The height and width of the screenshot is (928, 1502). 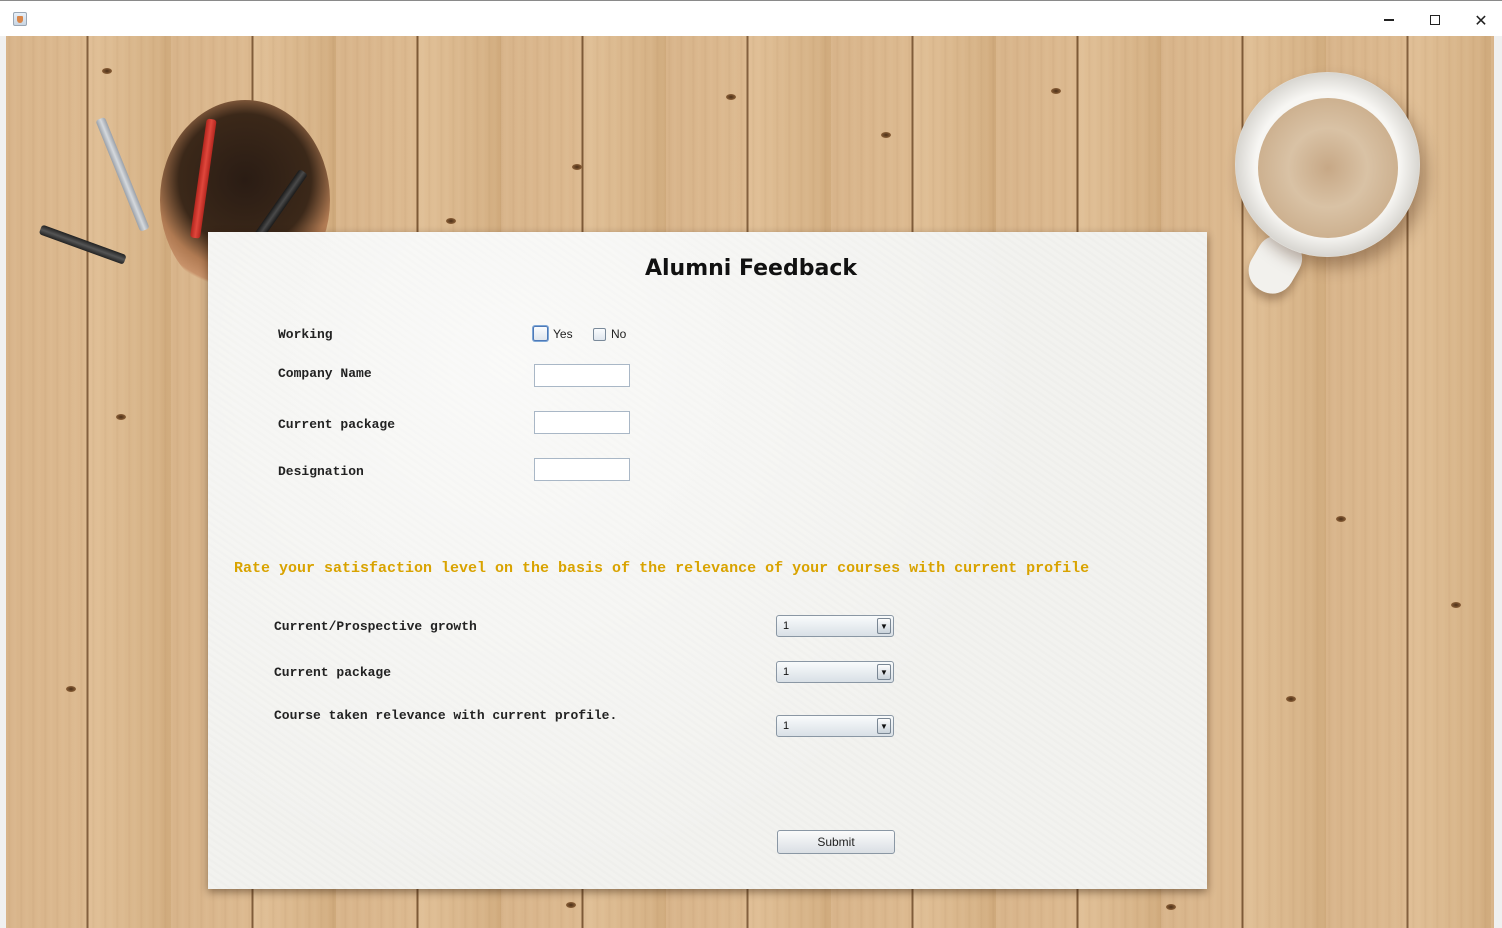 I want to click on current-package-label: Current package, so click(x=337, y=424).